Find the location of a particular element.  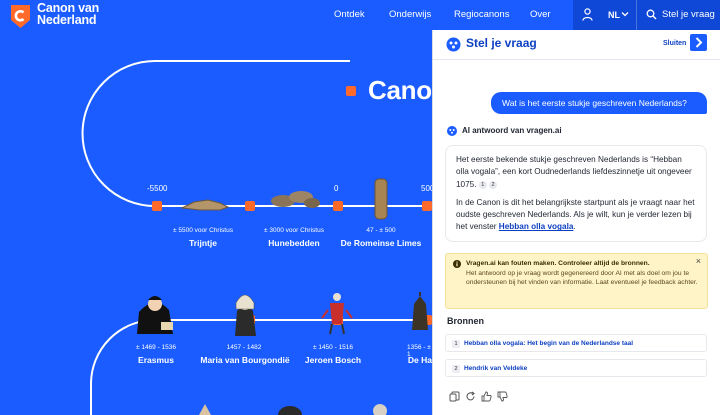

jeroen-bosch-image is located at coordinates (337, 313).